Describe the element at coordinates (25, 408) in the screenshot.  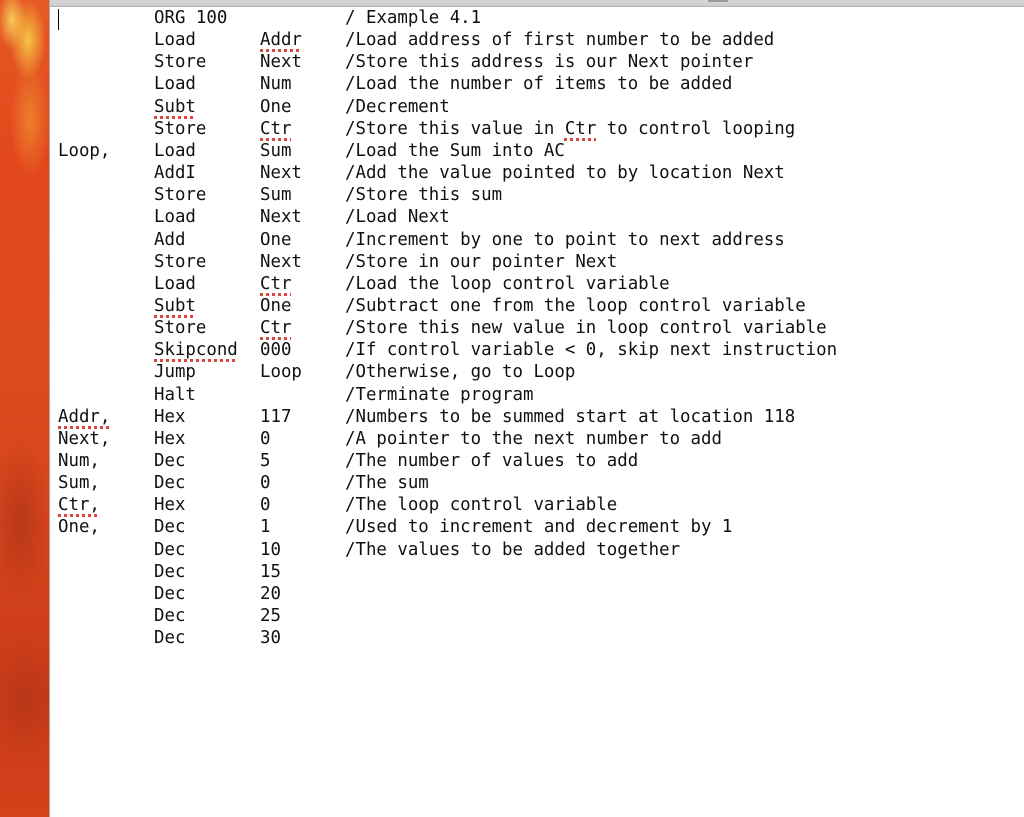
I see `desktop-background` at that location.